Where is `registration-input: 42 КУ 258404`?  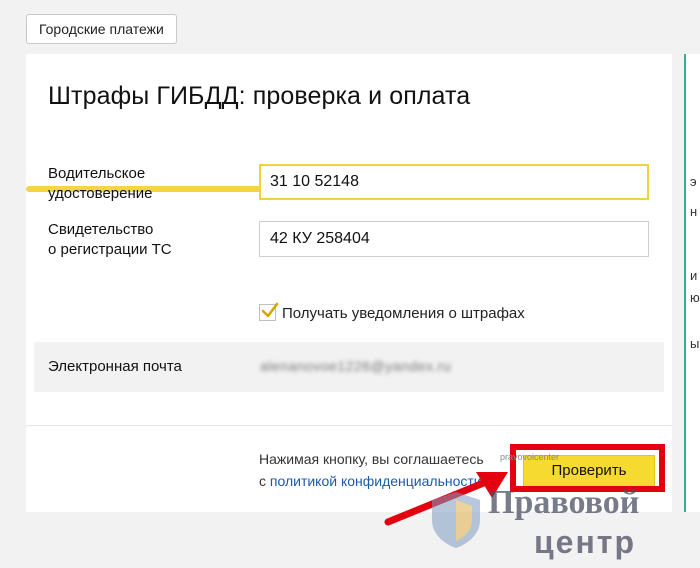
registration-input: 42 КУ 258404 is located at coordinates (454, 239).